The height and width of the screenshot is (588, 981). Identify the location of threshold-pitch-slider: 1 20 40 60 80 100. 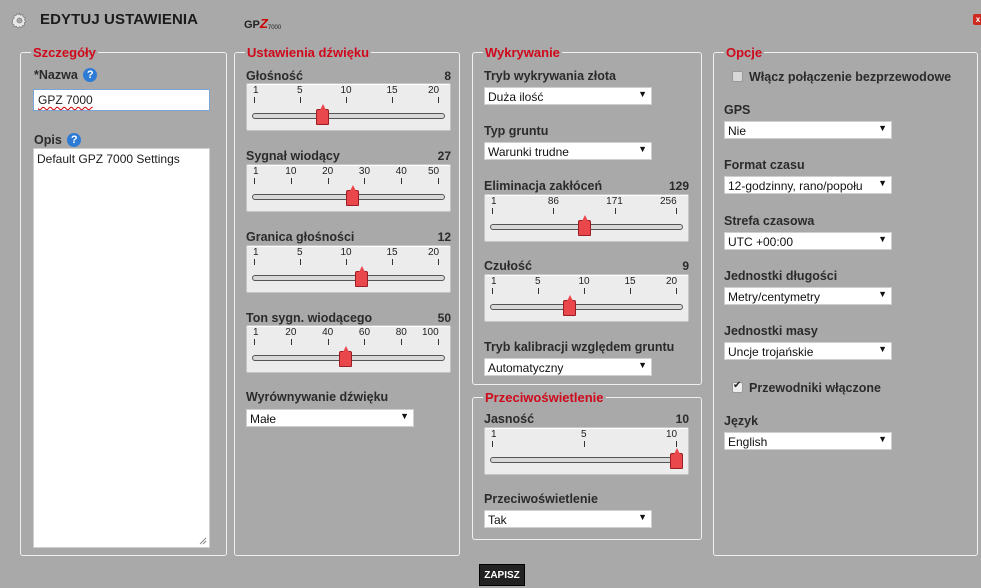
(348, 349).